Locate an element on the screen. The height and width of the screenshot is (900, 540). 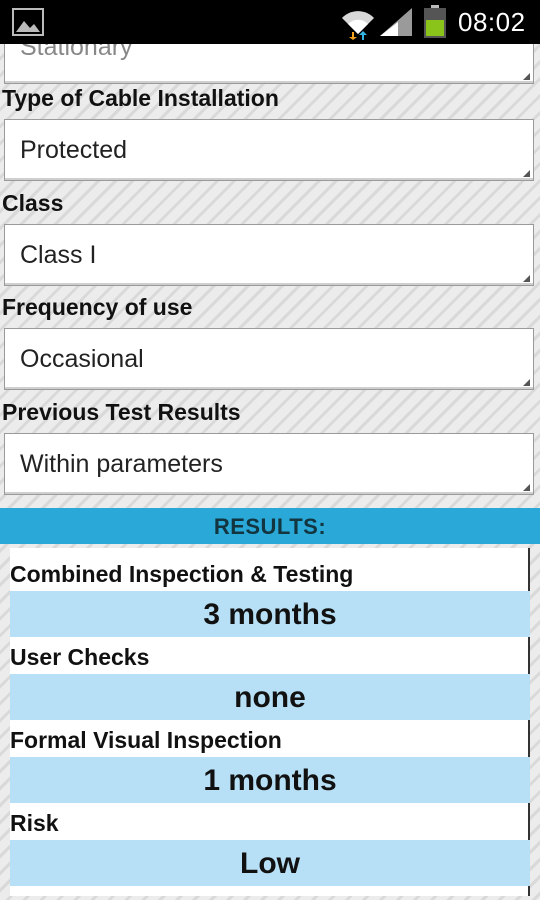
class-label: Class is located at coordinates (33, 203).